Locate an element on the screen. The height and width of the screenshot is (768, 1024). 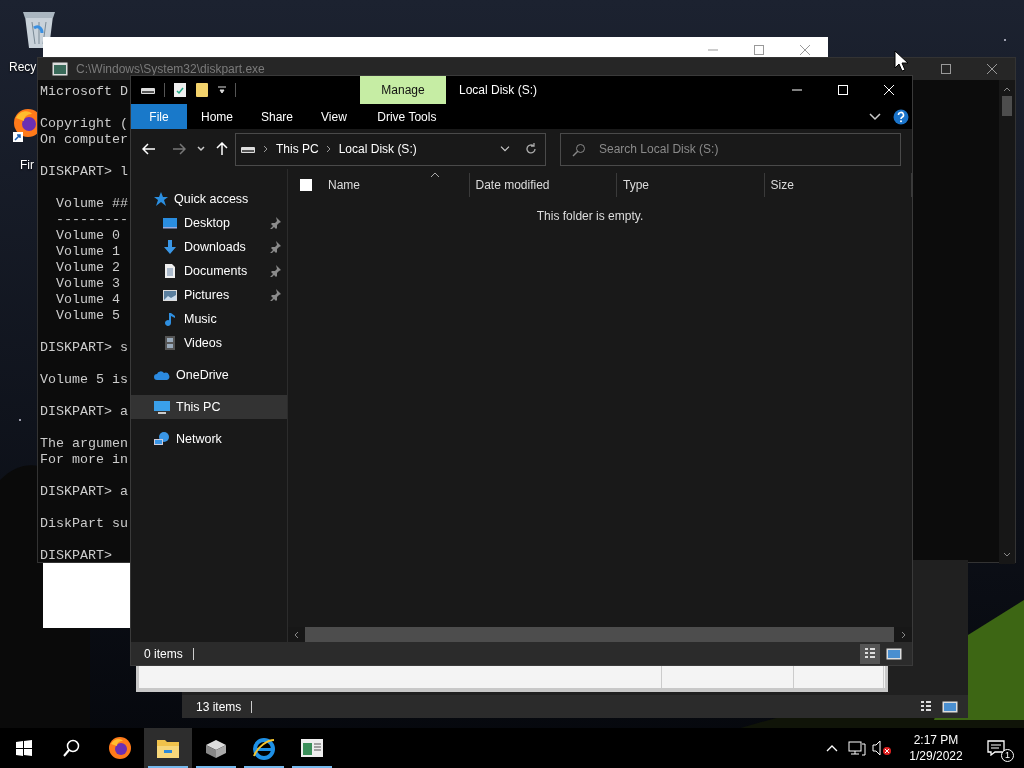
customize-icon is located at coordinates (222, 90).